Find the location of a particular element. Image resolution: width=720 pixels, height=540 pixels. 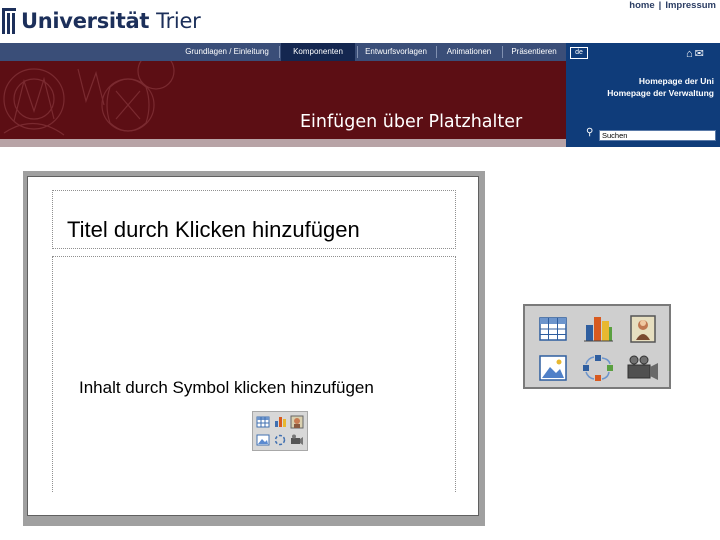

logo-light: Trier is located at coordinates (178, 21).